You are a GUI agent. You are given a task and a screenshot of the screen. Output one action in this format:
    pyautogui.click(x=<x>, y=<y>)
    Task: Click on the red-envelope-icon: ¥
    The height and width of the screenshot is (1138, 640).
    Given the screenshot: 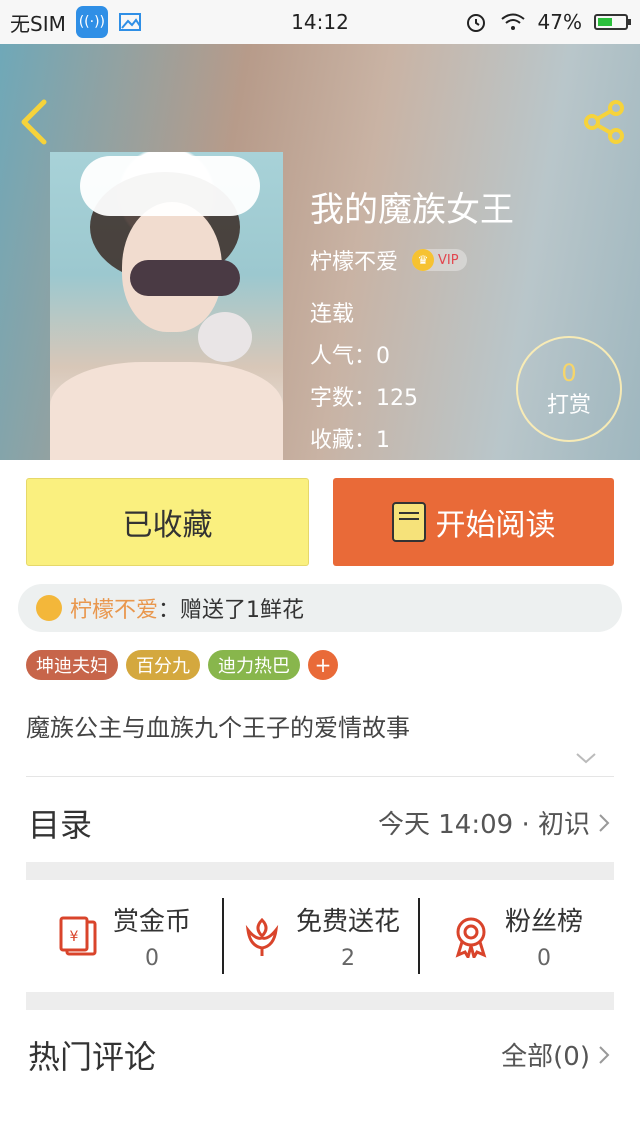 What is the action you would take?
    pyautogui.click(x=78, y=936)
    